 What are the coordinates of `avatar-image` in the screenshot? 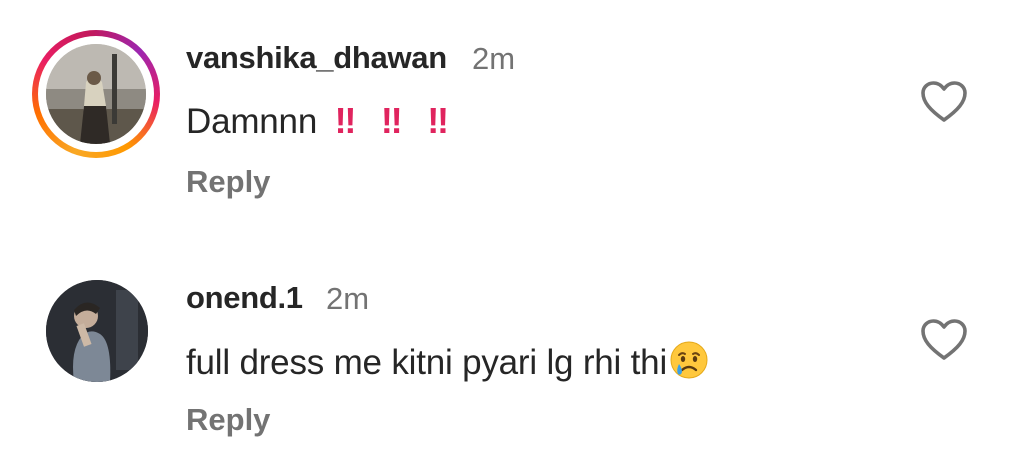 It's located at (96, 94).